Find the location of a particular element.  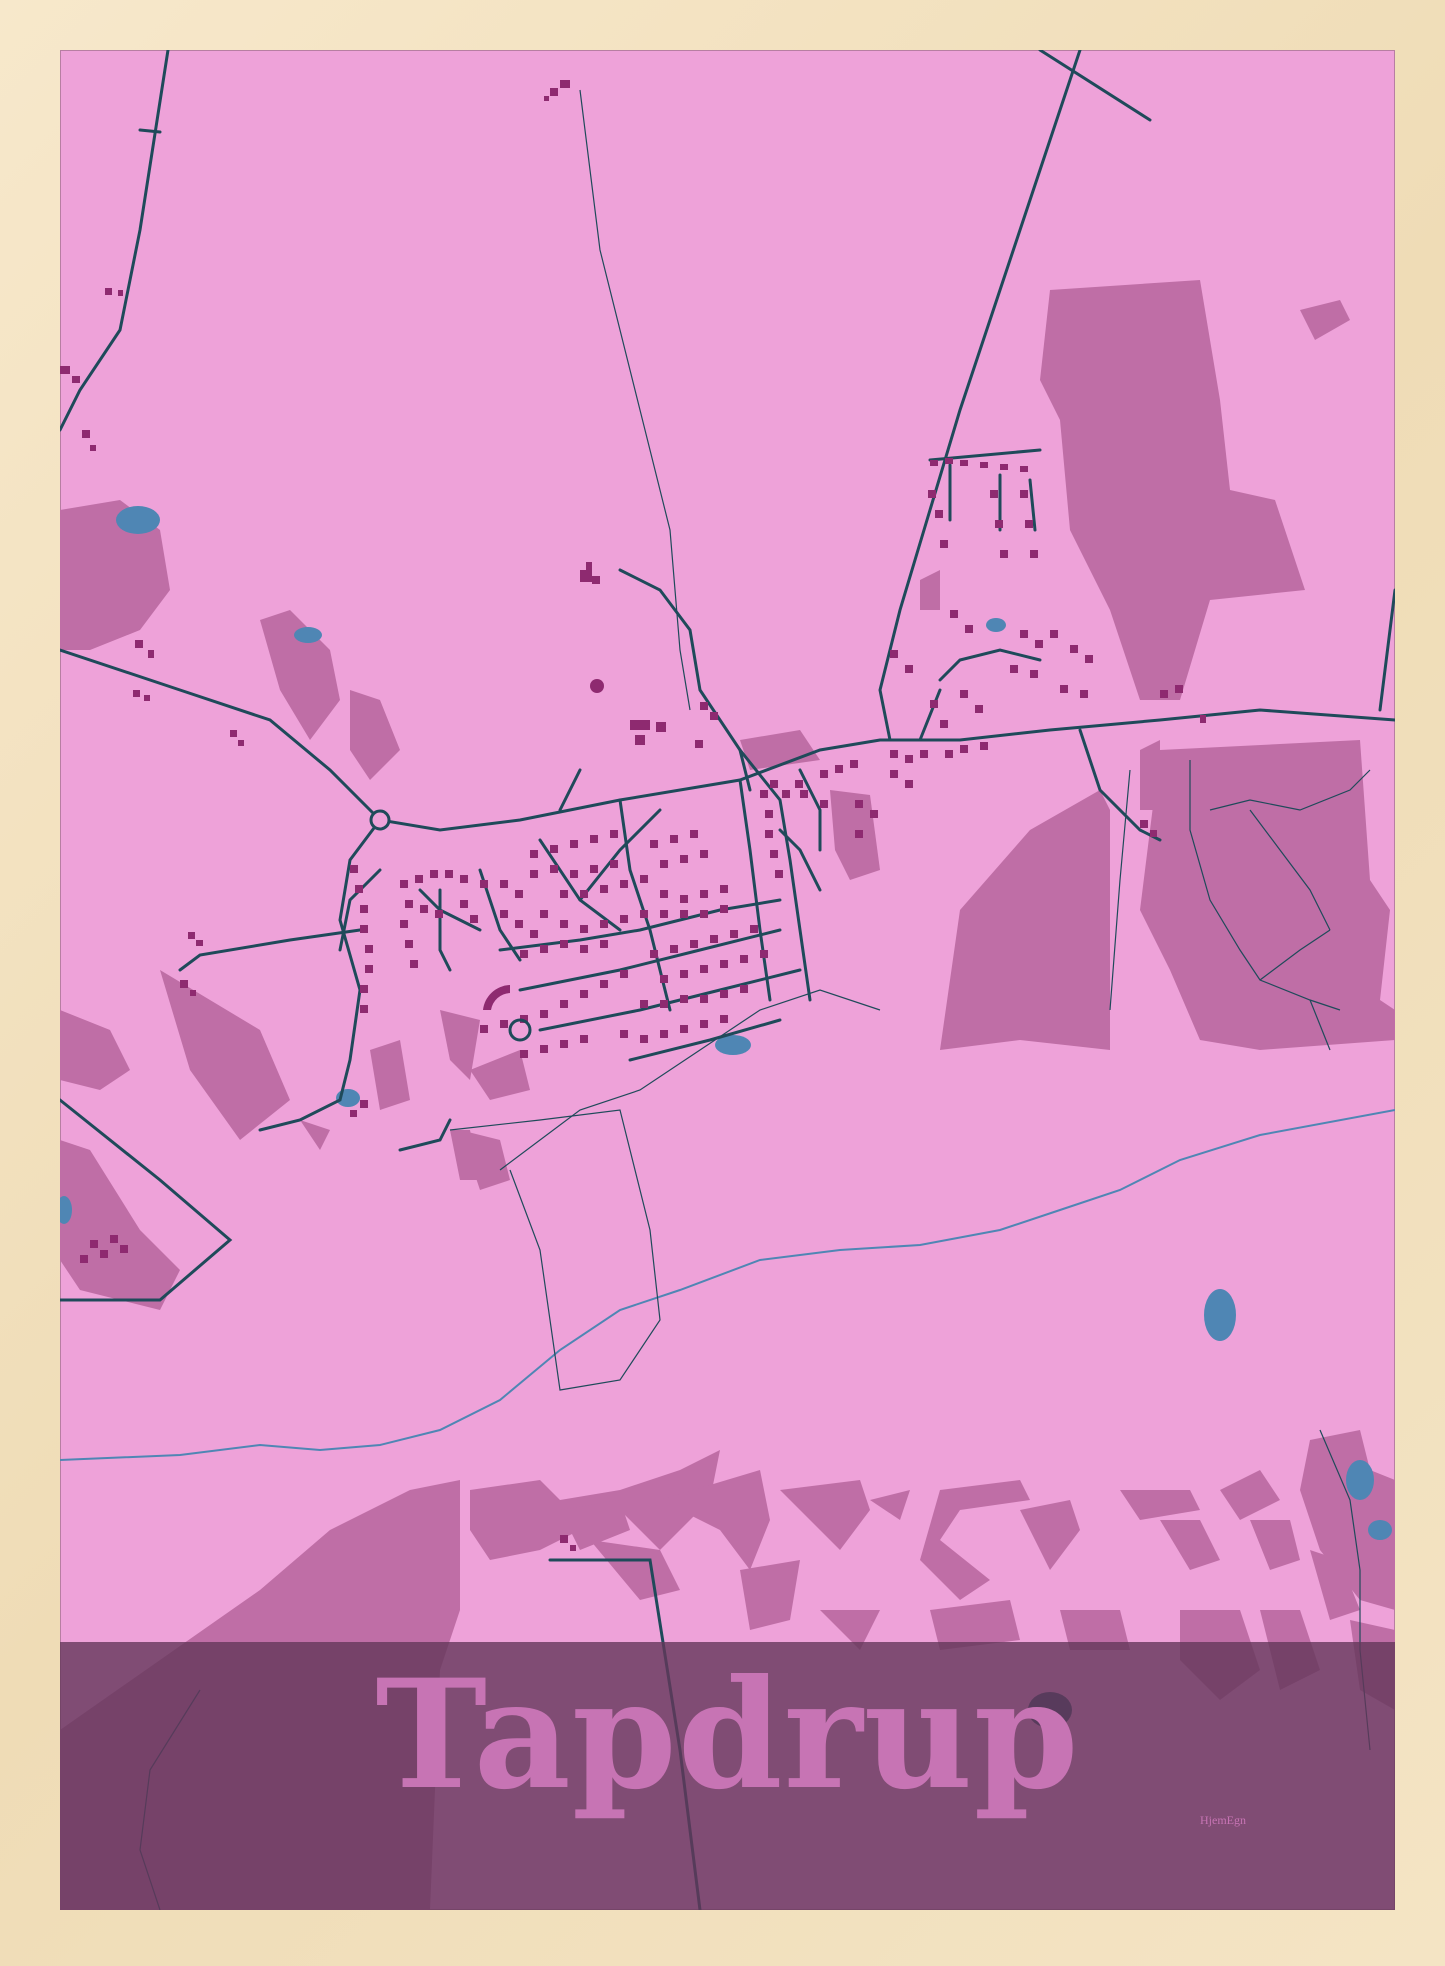

brand-logo: HjemEgn is located at coordinates (1223, 1820).